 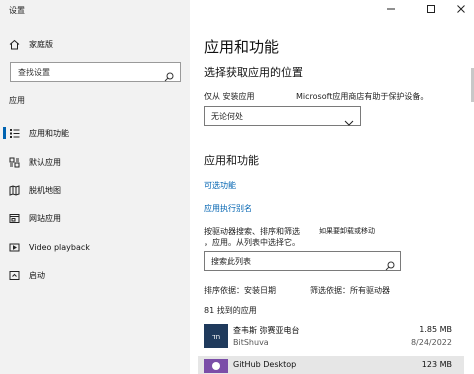 I want to click on apps-list-icon, so click(x=14, y=133).